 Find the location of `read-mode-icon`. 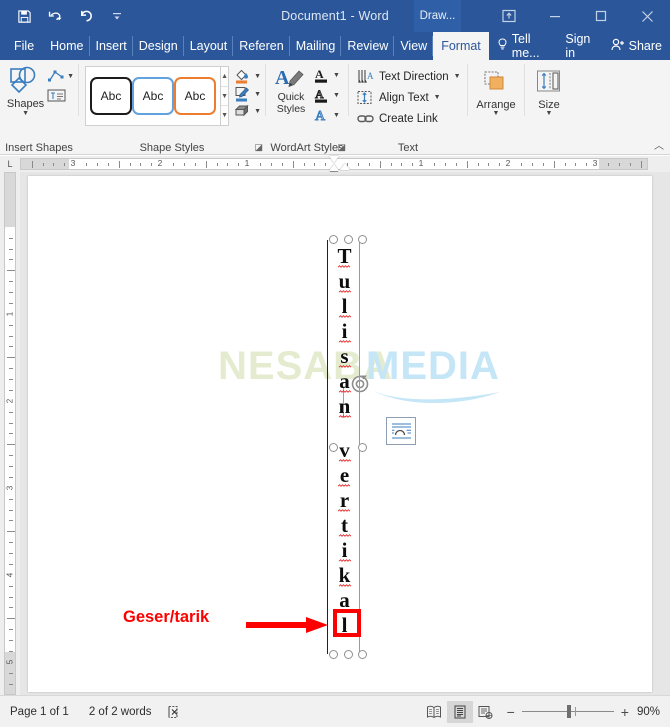

read-mode-icon is located at coordinates (434, 712).